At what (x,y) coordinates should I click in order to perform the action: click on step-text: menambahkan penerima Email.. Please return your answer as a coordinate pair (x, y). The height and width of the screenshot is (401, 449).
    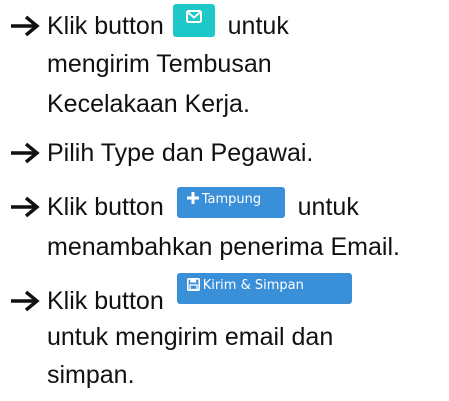
    Looking at the image, I should click on (223, 247).